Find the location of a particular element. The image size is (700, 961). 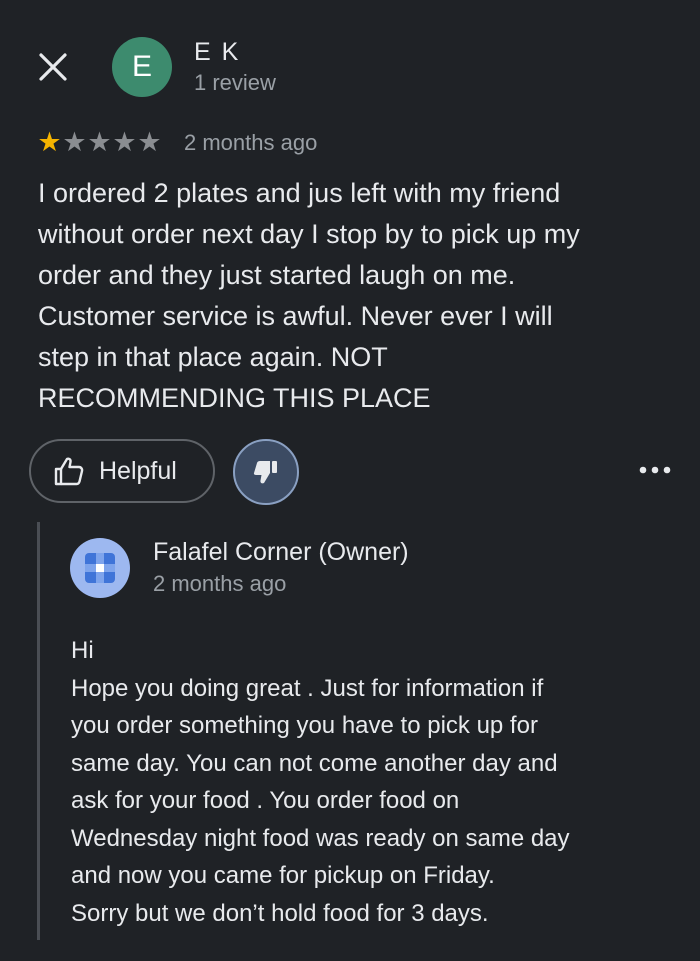

owner-name: Falafel Corner (Owner) is located at coordinates (281, 552).